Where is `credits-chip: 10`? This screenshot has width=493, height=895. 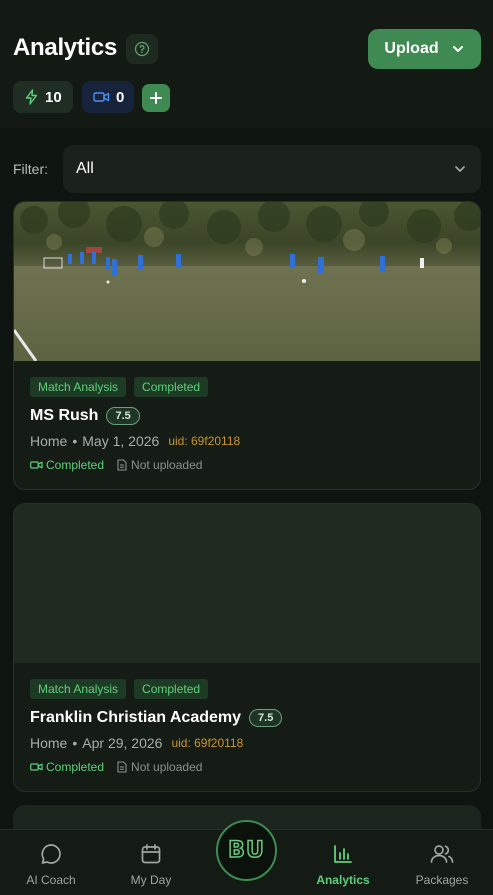 credits-chip: 10 is located at coordinates (43, 97).